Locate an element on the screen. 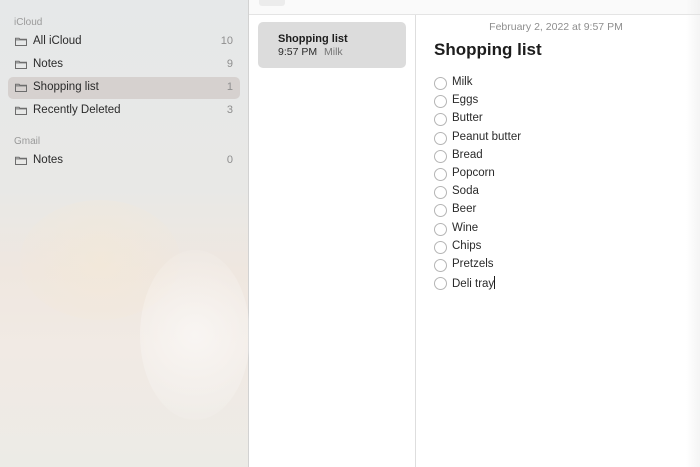  folder-count: 1 is located at coordinates (229, 87).